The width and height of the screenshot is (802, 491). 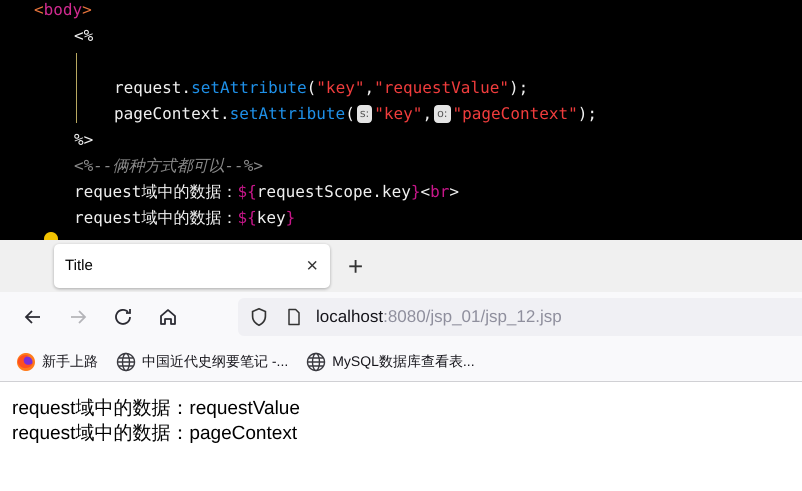 I want to click on code-token: <%, so click(x=84, y=36).